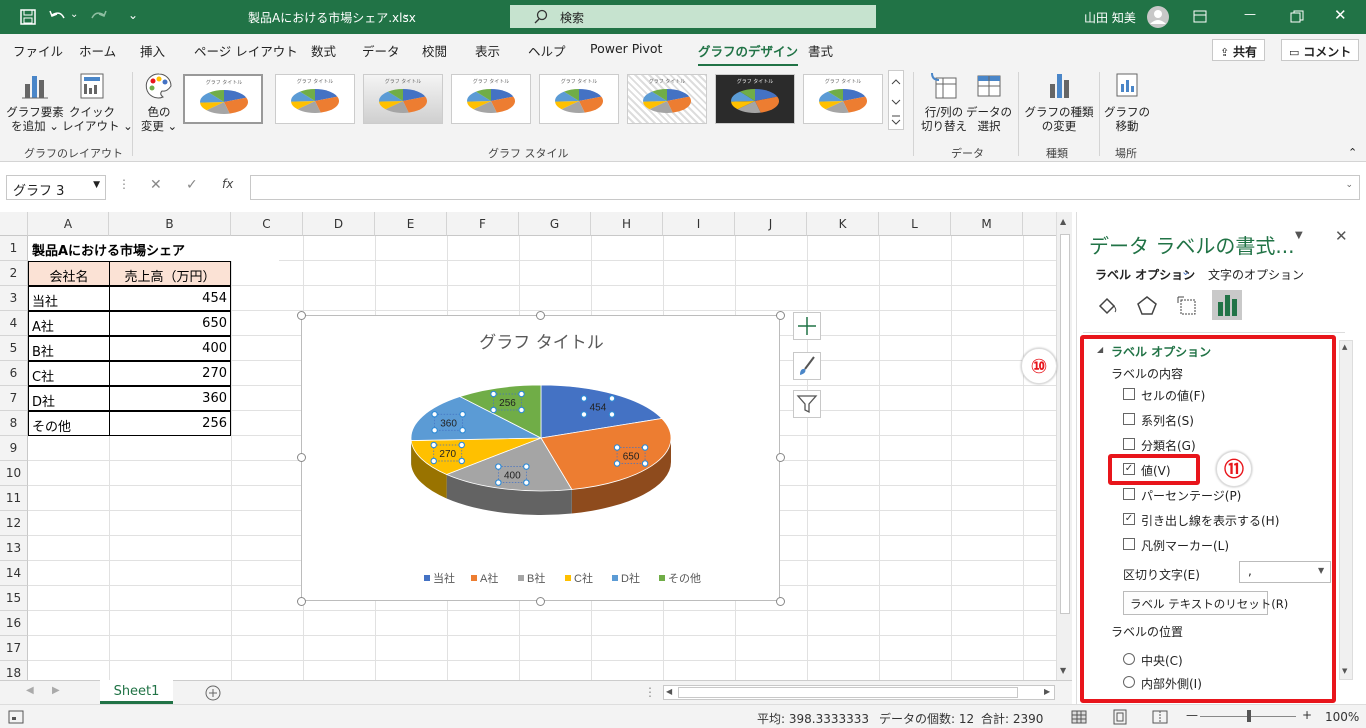 This screenshot has height=728, width=1366. Describe the element at coordinates (14, 548) in the screenshot. I see `row-header: 13` at that location.